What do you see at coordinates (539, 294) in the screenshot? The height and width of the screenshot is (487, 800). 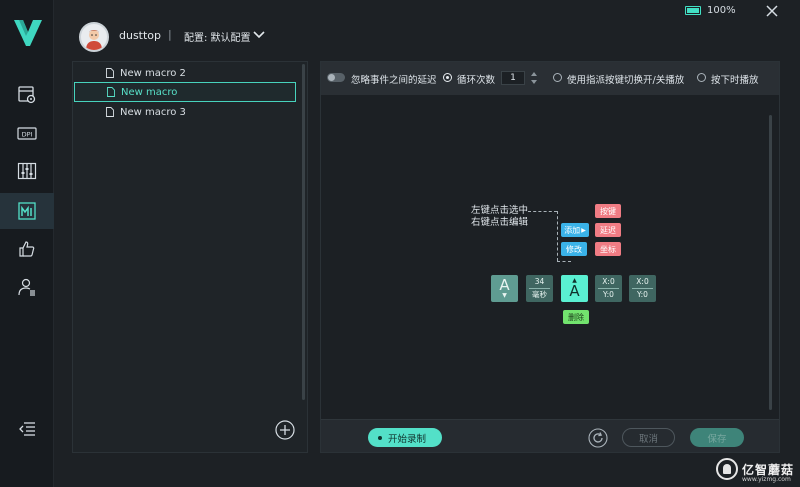 I see `delay-unit: 毫秒` at bounding box center [539, 294].